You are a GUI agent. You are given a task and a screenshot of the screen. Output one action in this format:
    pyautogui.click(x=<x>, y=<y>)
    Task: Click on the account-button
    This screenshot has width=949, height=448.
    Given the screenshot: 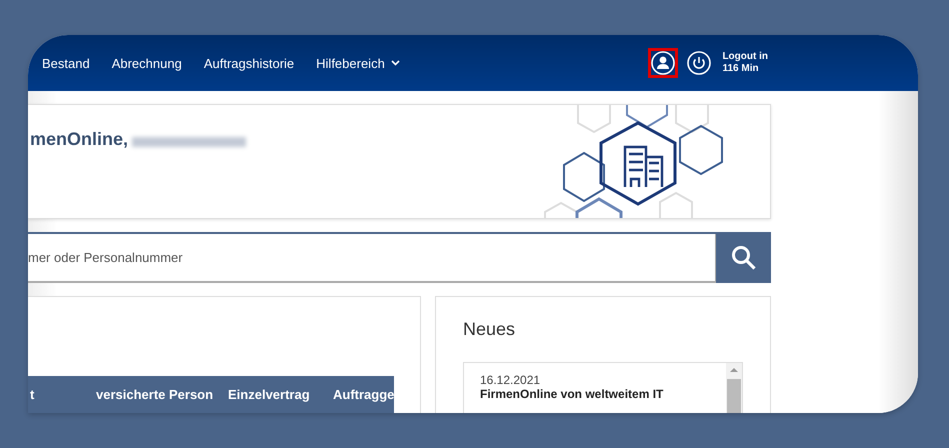 What is the action you would take?
    pyautogui.click(x=663, y=63)
    